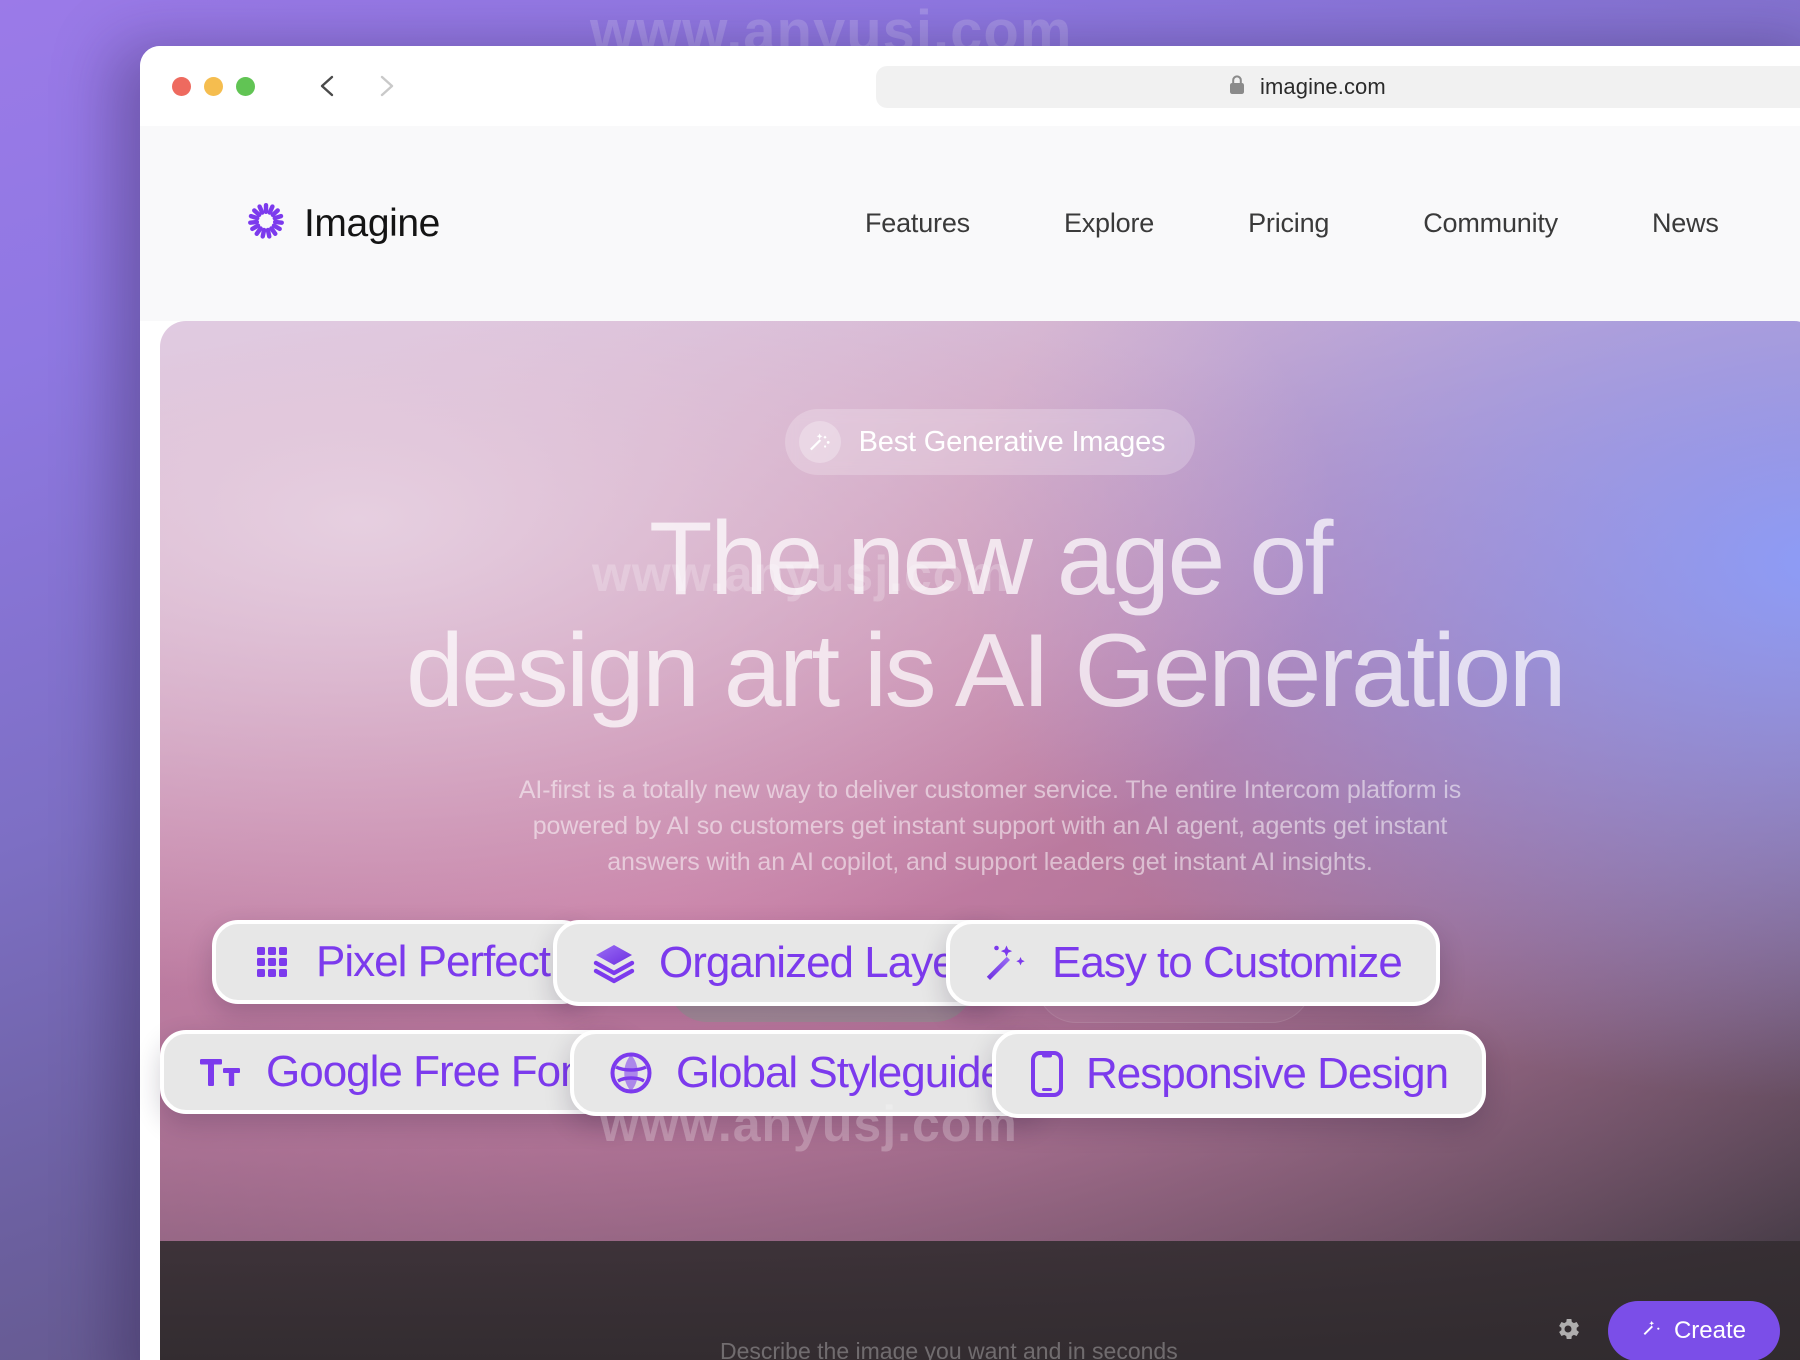 The width and height of the screenshot is (1800, 1360). Describe the element at coordinates (245, 86) in the screenshot. I see `zoom-window-button` at that location.